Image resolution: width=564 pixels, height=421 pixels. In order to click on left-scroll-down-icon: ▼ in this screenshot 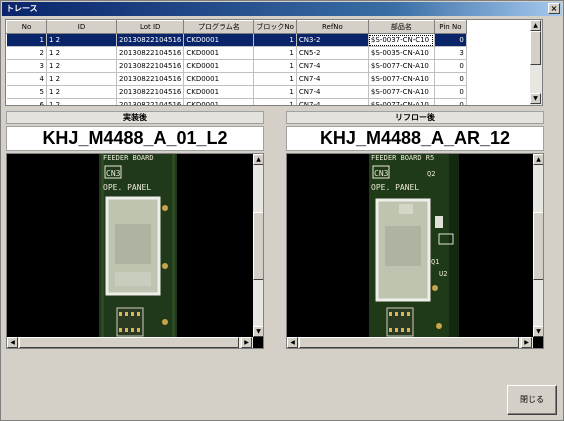, I will do `click(258, 331)`.